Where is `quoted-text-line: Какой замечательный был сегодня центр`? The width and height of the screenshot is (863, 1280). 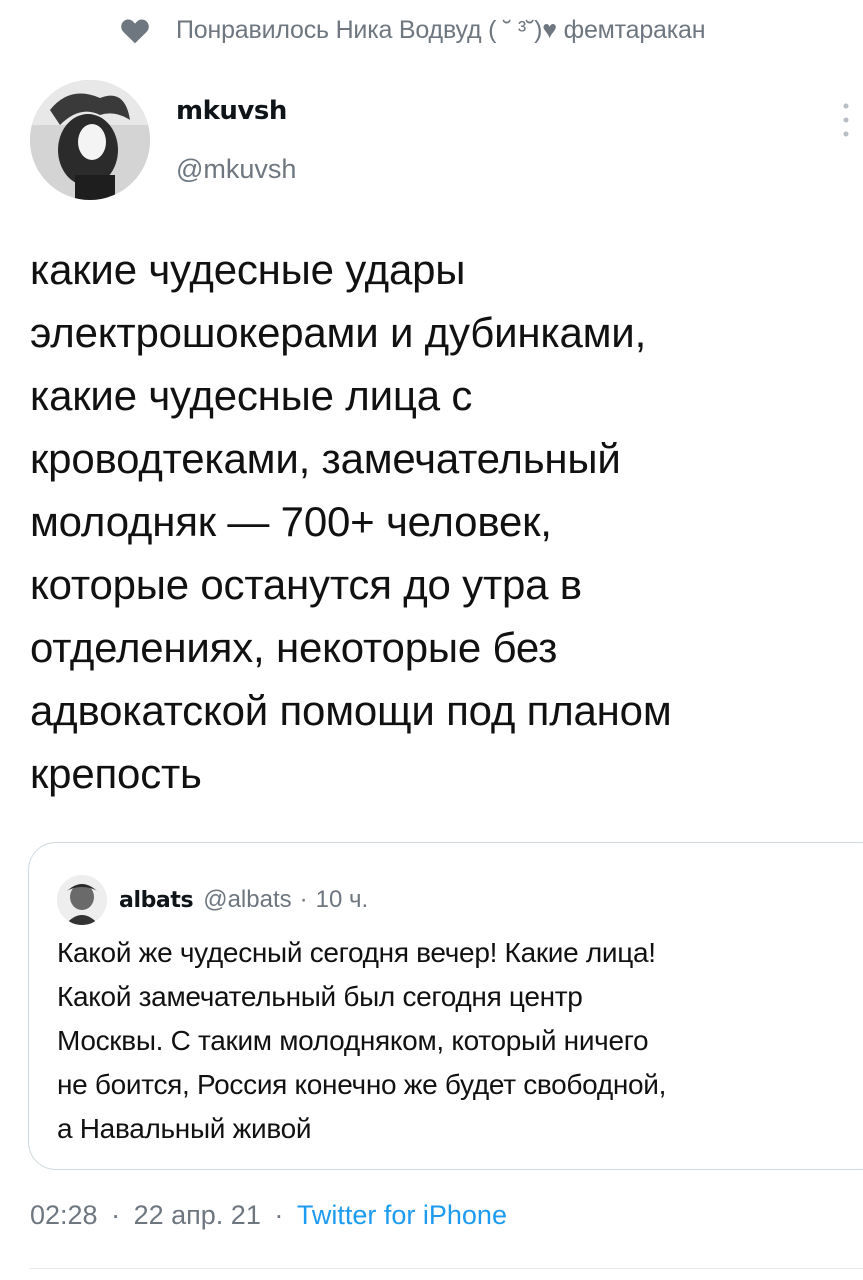
quoted-text-line: Какой замечательный был сегодня центр is located at coordinates (320, 996).